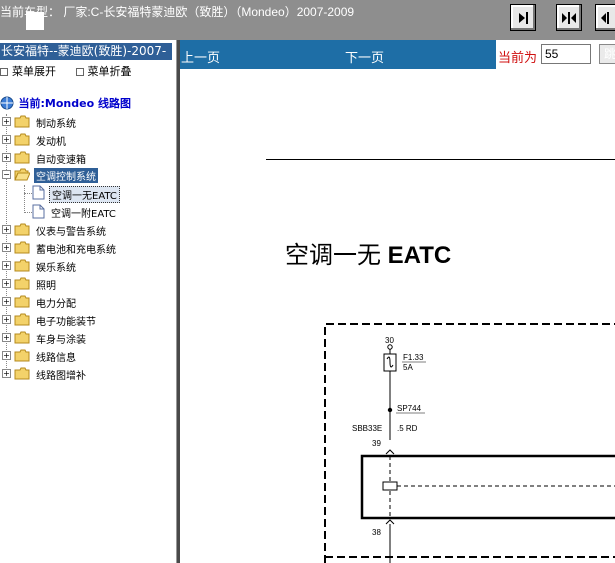  What do you see at coordinates (376, 443) in the screenshot?
I see `connector-top-pin: 39` at bounding box center [376, 443].